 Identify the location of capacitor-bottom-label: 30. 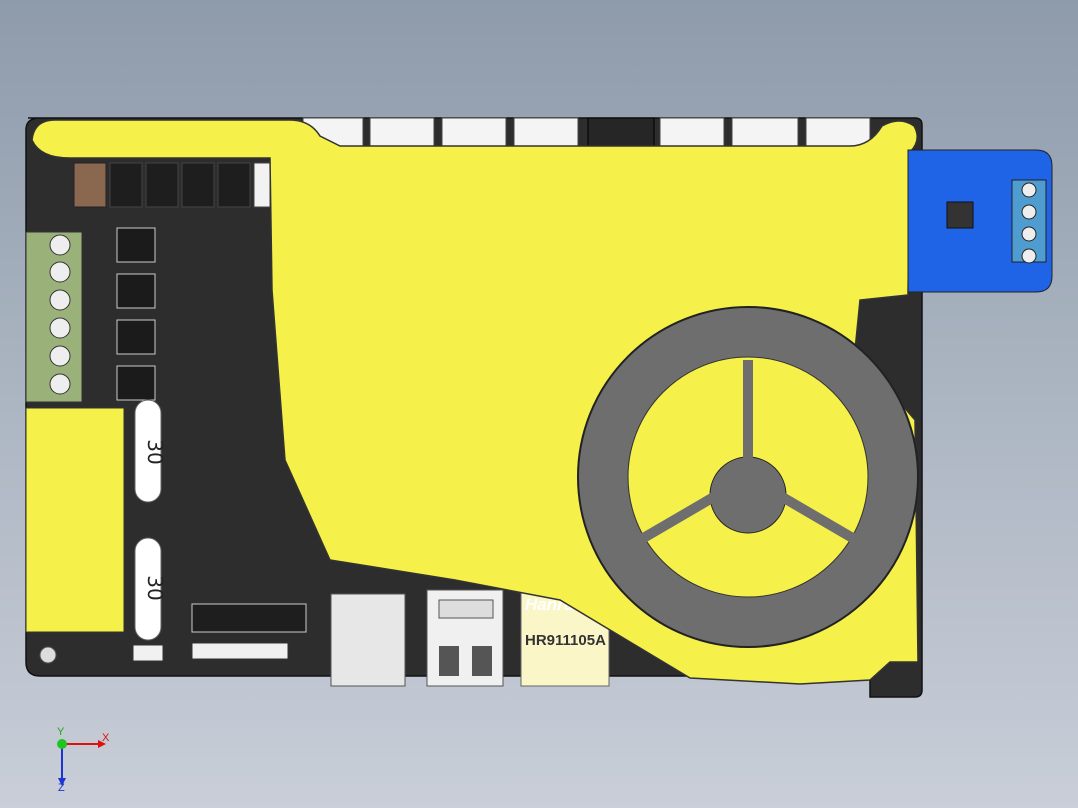
(155, 587).